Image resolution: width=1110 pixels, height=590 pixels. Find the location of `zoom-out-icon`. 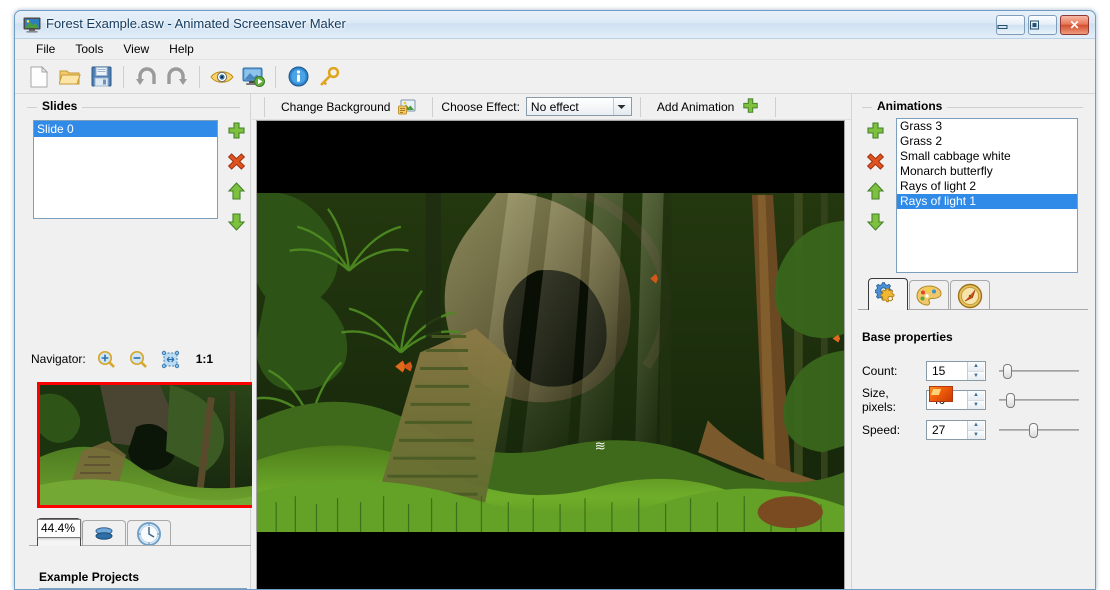

zoom-out-icon is located at coordinates (139, 359).